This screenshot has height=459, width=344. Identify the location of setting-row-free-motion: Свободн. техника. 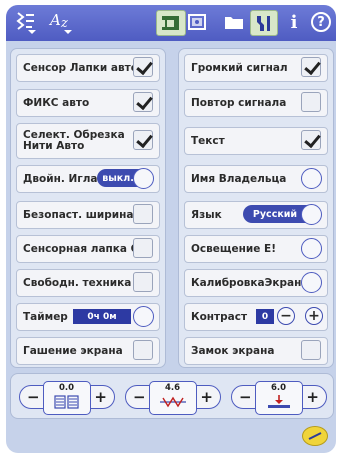
(88, 283).